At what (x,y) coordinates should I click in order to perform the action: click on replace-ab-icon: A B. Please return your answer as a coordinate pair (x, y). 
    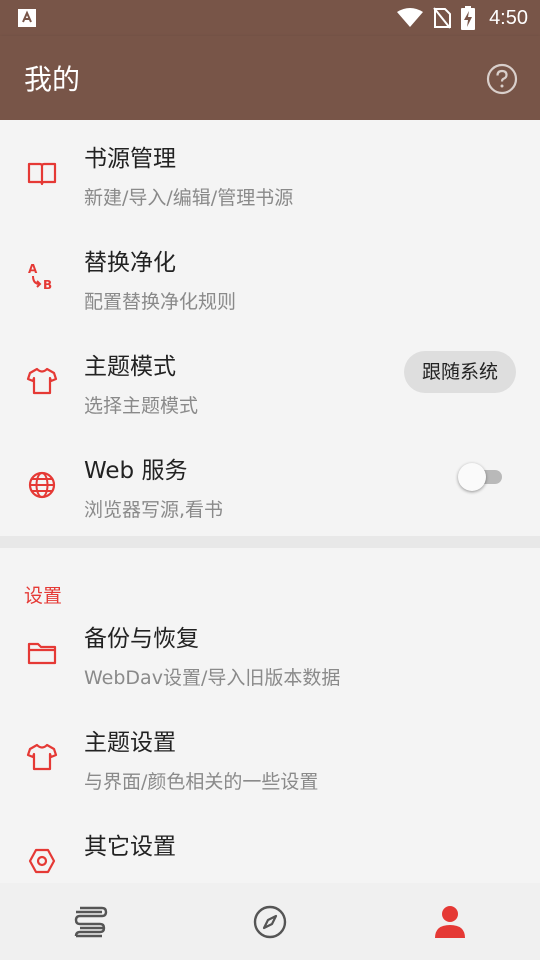
    Looking at the image, I should click on (40, 277).